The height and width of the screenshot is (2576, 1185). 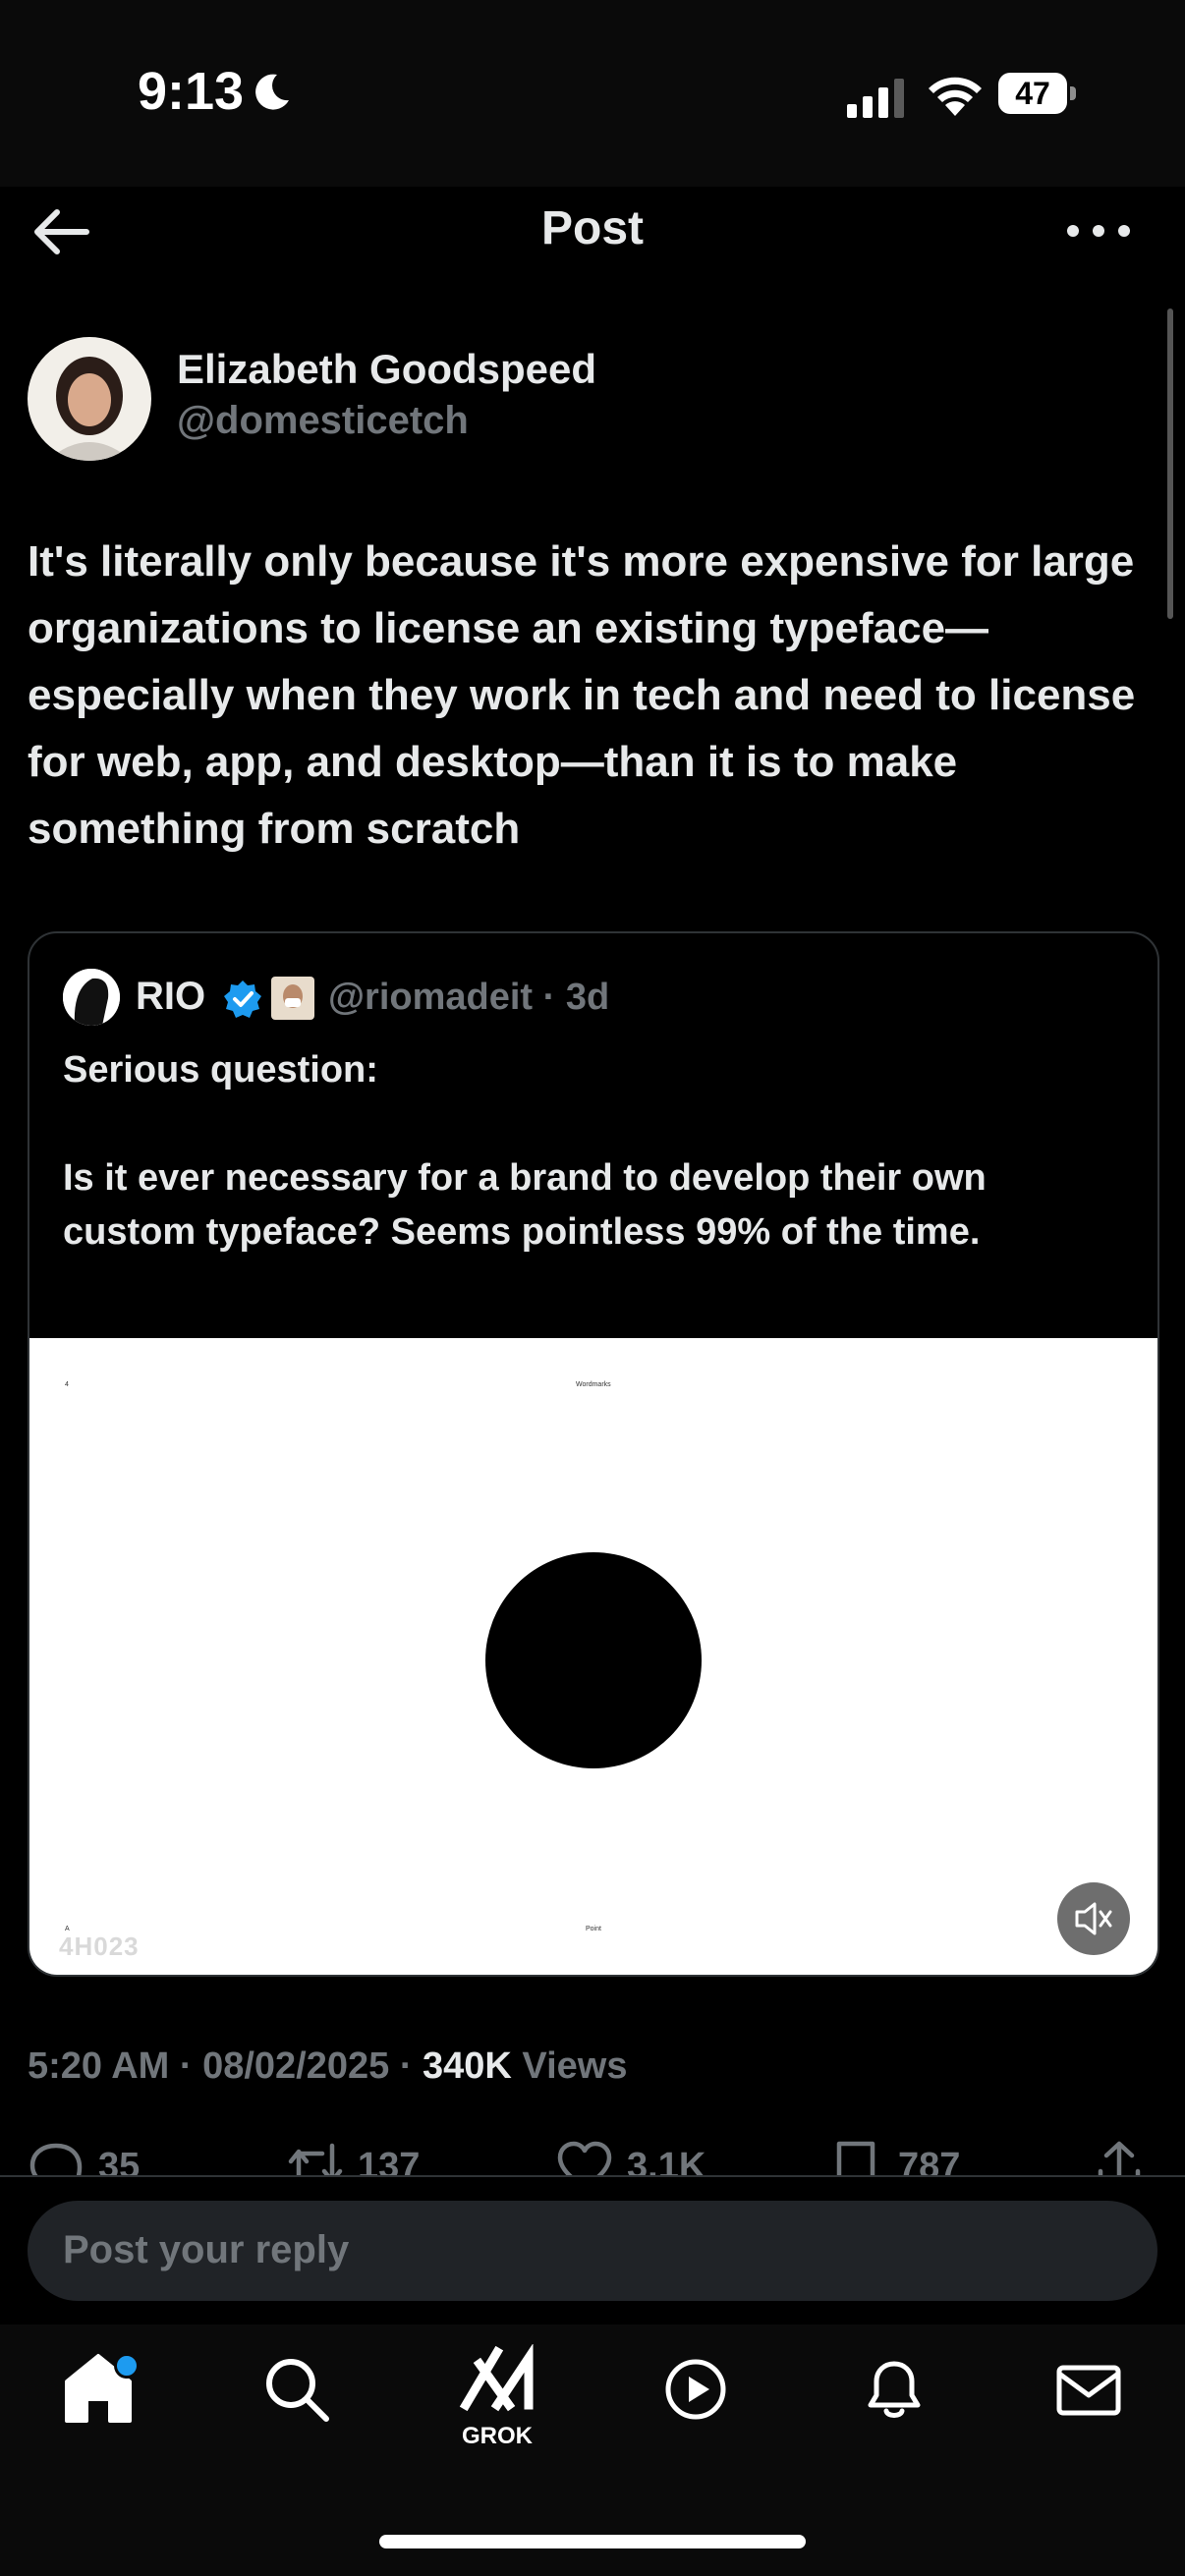 I want to click on quoted-author-name: RIO, so click(x=170, y=997).